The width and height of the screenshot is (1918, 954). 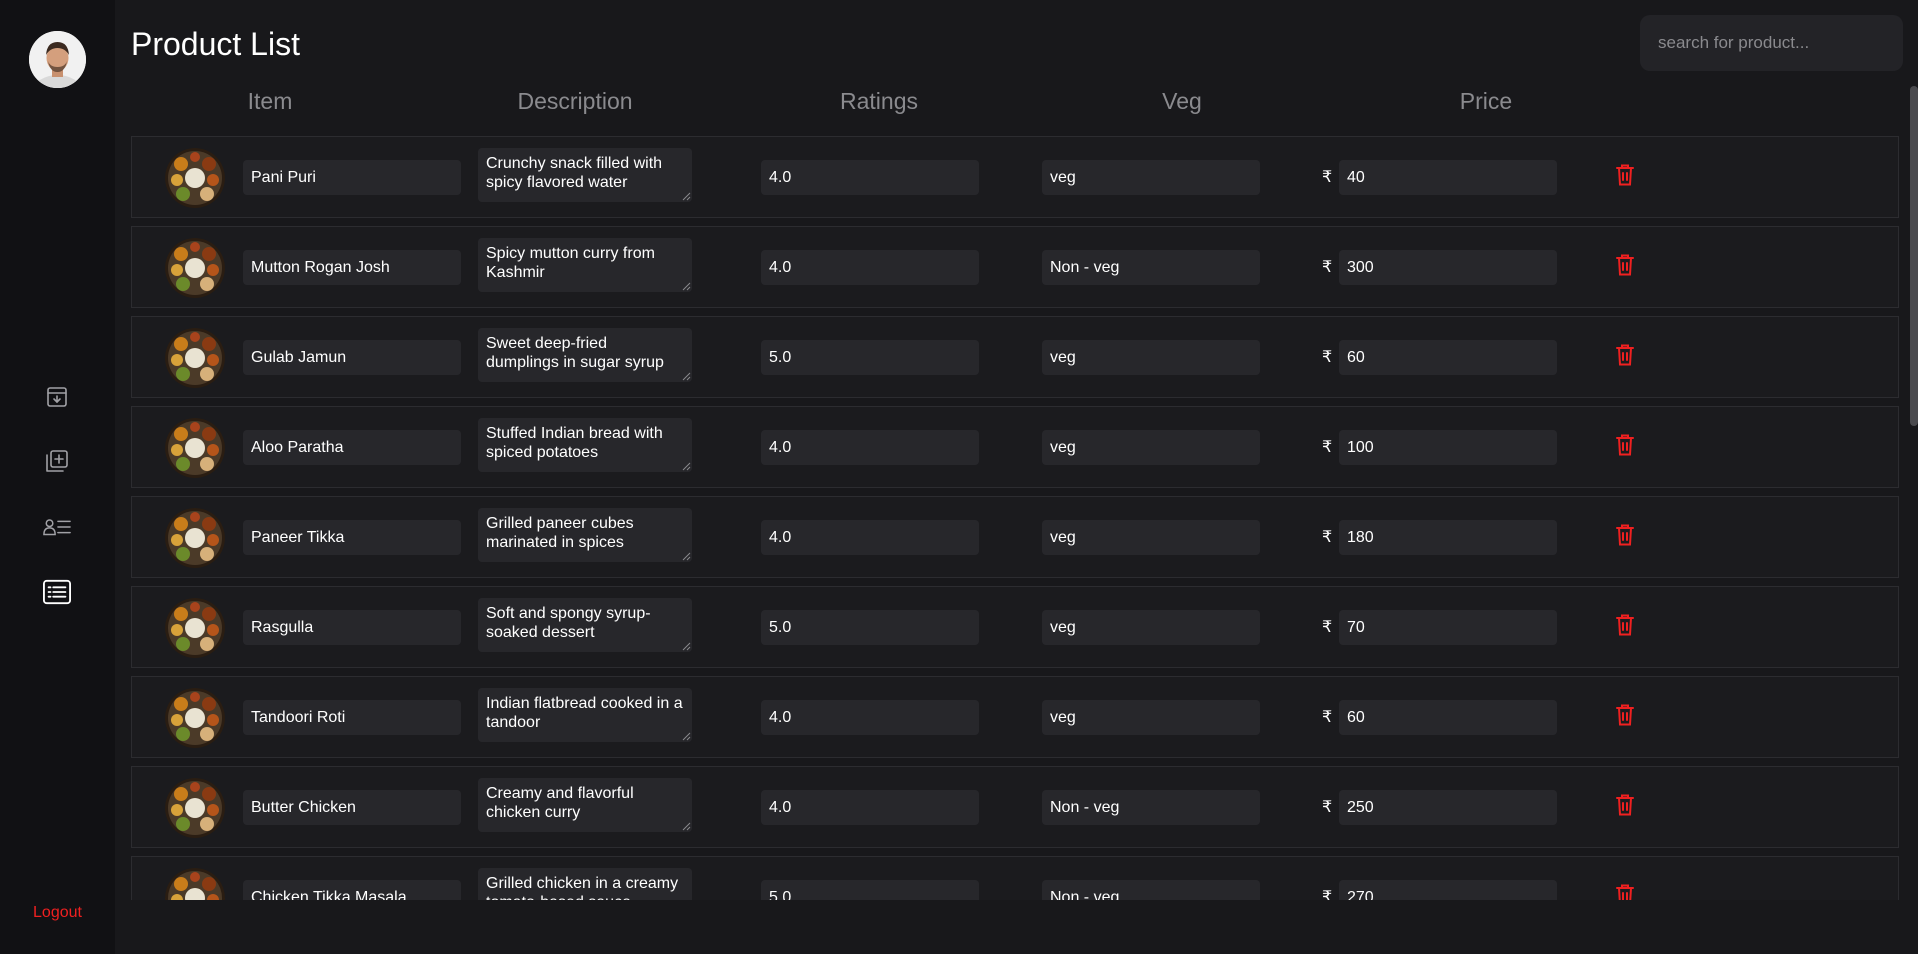 What do you see at coordinates (568, 623) in the screenshot?
I see `product-description-text: Soft and spongy syrup-soaked dessert` at bounding box center [568, 623].